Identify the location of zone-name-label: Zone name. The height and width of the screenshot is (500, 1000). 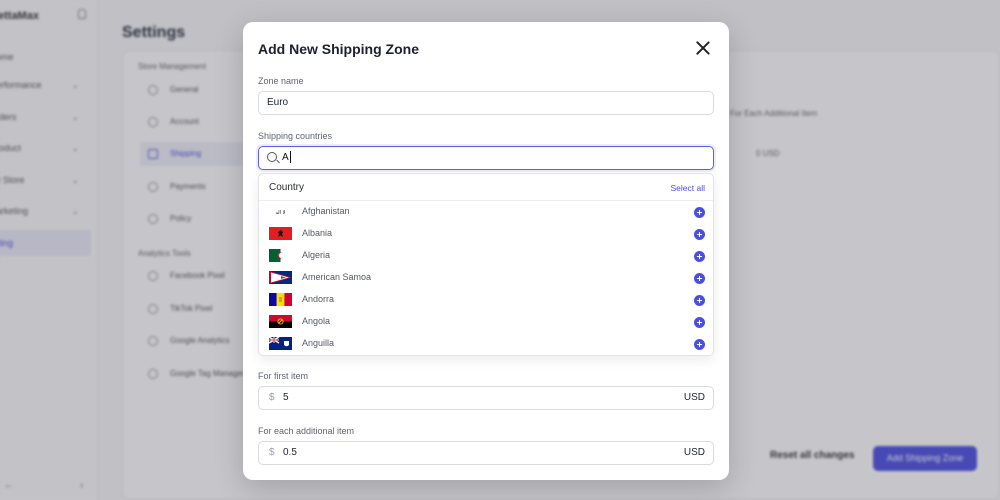
(281, 81).